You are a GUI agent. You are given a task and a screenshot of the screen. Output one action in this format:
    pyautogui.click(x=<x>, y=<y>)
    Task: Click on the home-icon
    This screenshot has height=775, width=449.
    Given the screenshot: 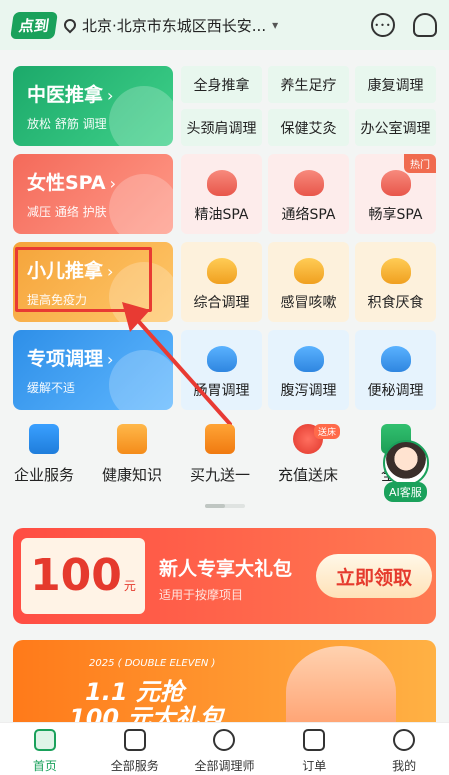 What is the action you would take?
    pyautogui.click(x=44, y=740)
    